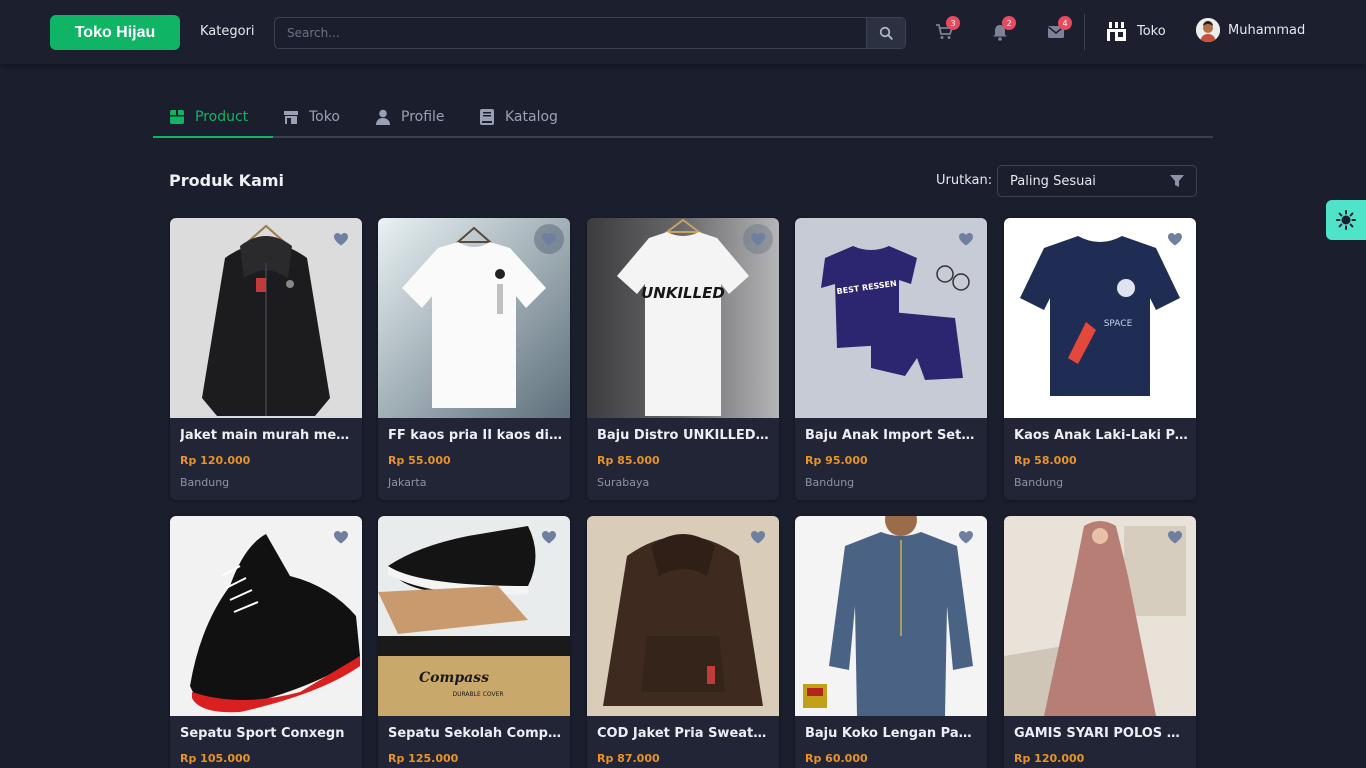 This screenshot has height=768, width=1366. I want to click on product-price: Rp 87.000, so click(628, 758).